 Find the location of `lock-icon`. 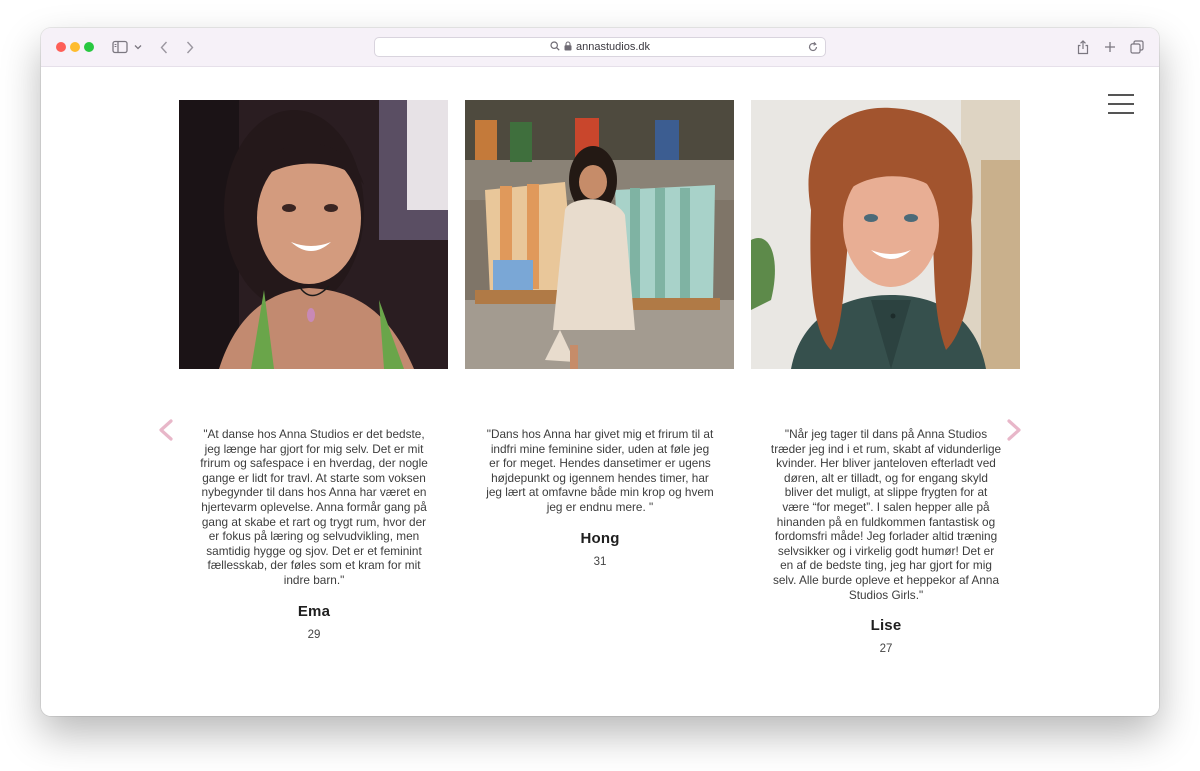

lock-icon is located at coordinates (568, 47).